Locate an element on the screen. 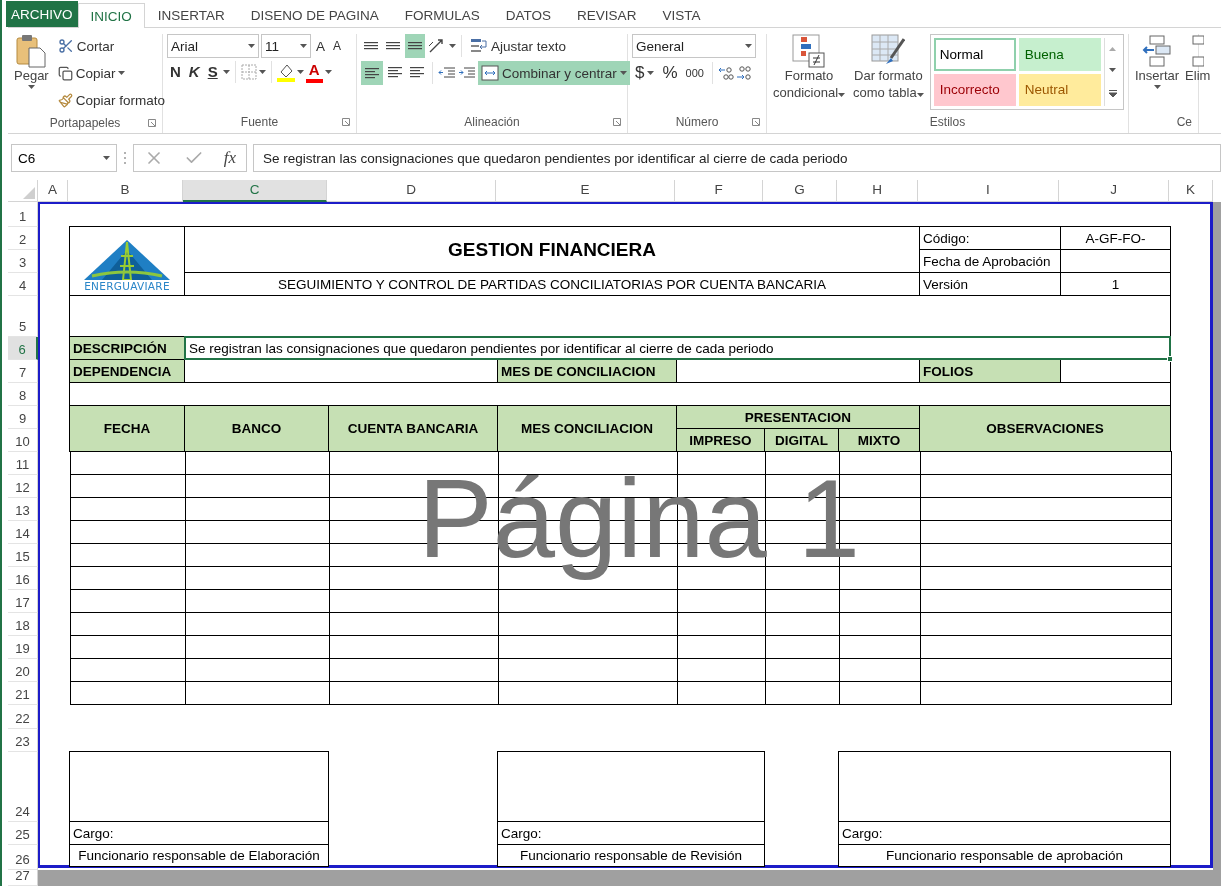 The width and height of the screenshot is (1221, 886). font-color-button: A is located at coordinates (314, 72).